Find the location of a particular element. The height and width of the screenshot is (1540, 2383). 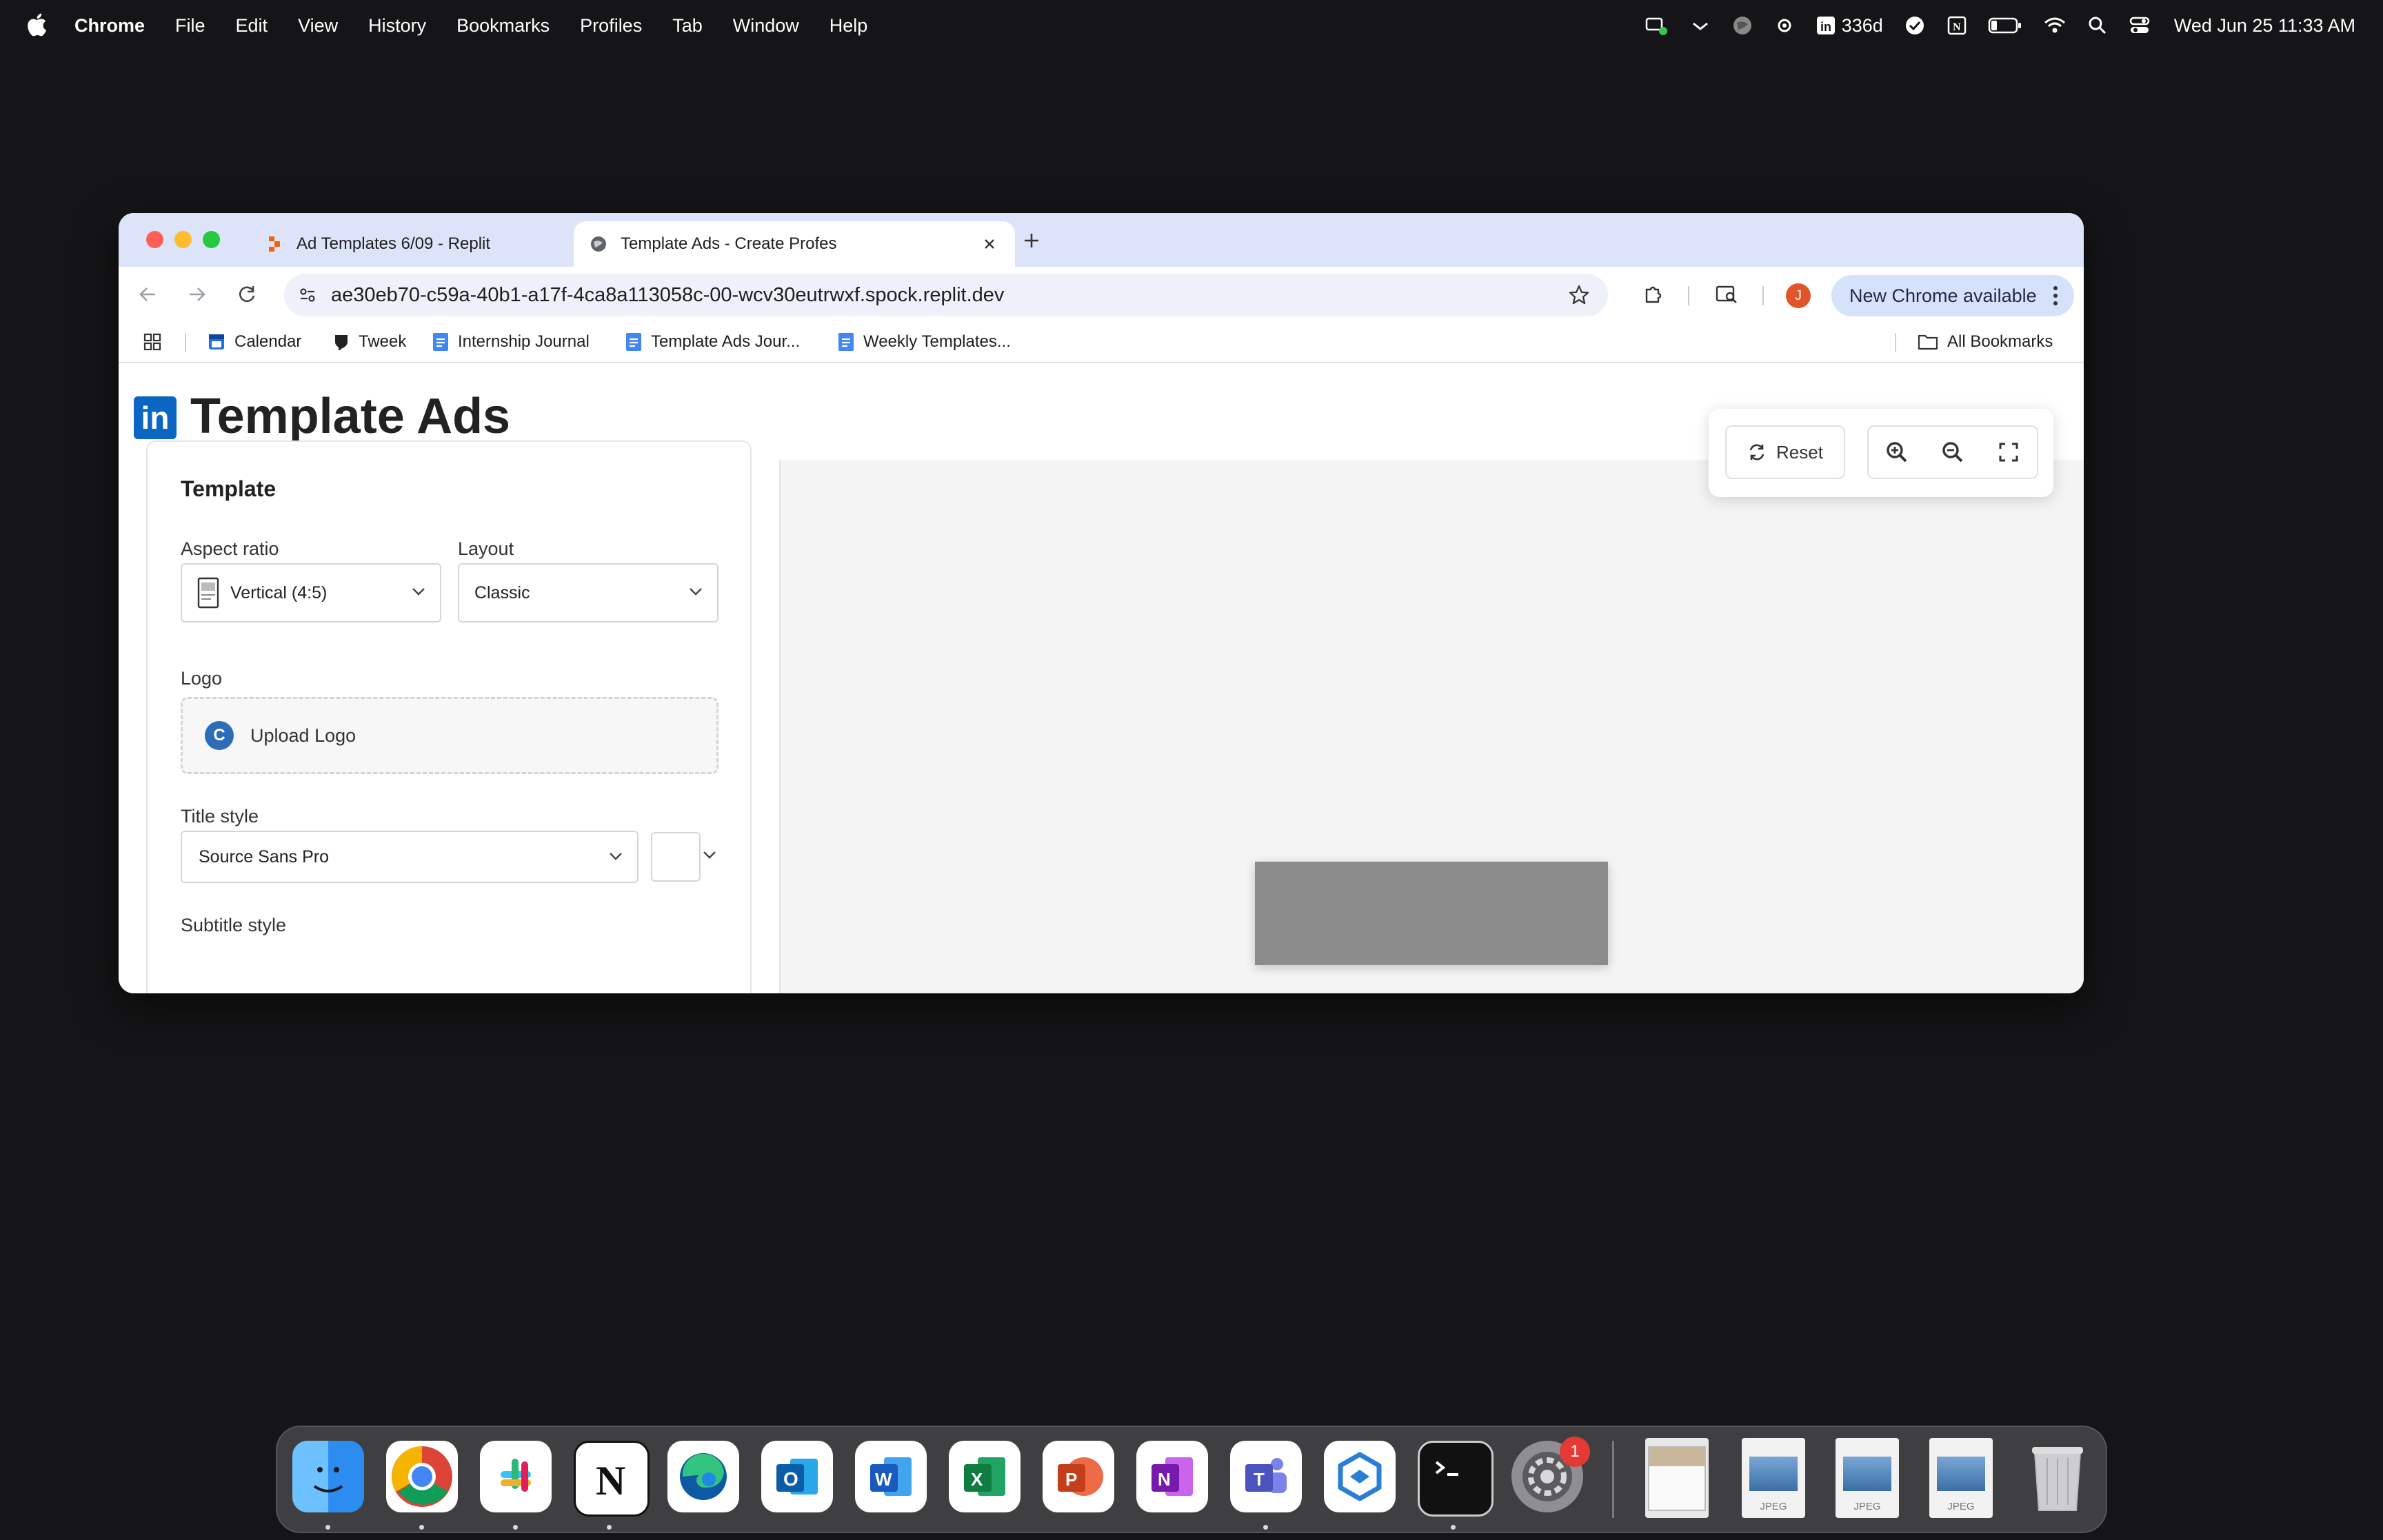

wifi-icon is located at coordinates (2055, 26).